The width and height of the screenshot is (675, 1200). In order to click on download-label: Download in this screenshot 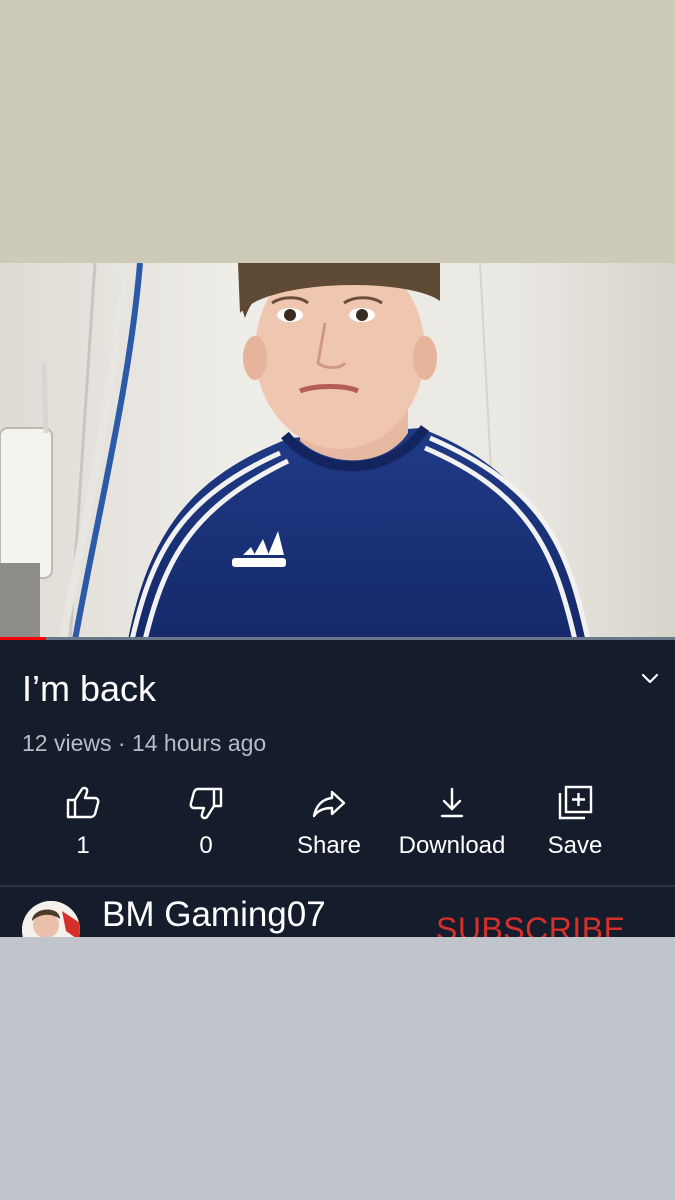, I will do `click(452, 845)`.